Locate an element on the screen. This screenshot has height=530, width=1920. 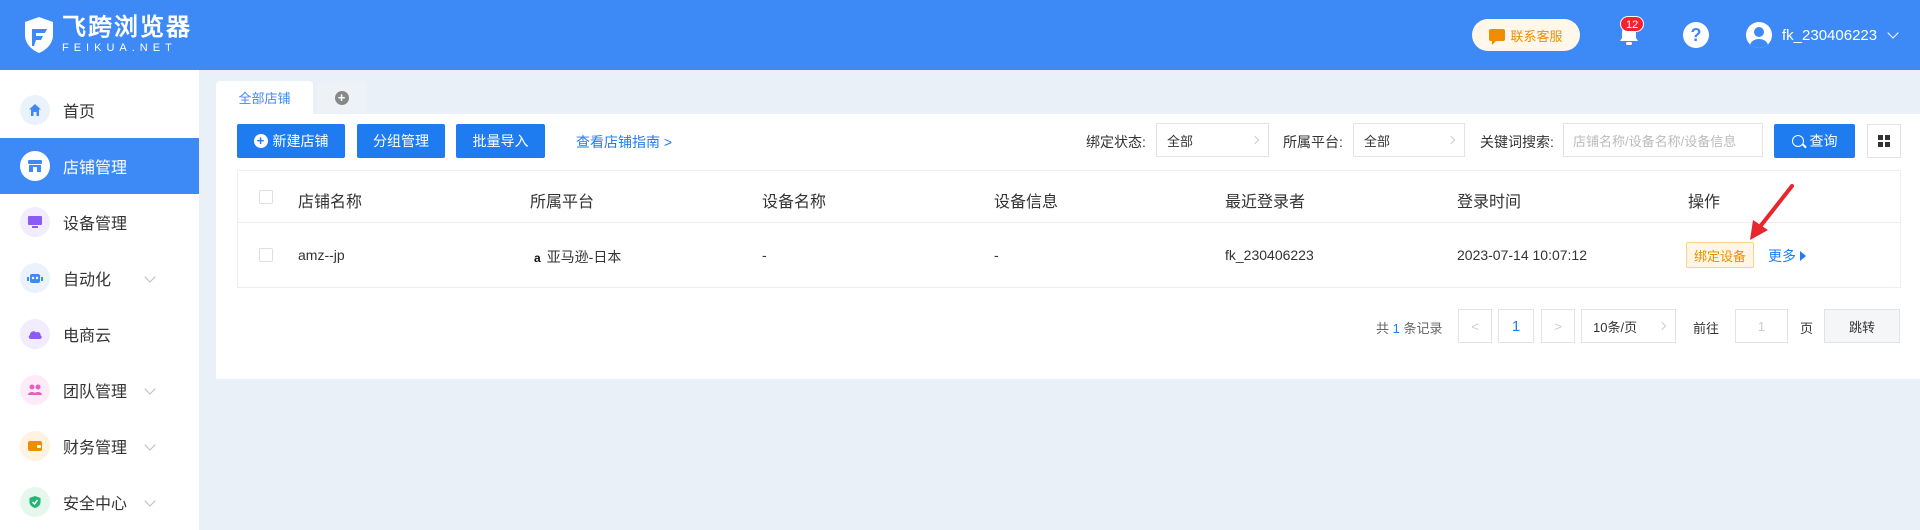
sidebar-item-label: 首页 is located at coordinates (79, 112).